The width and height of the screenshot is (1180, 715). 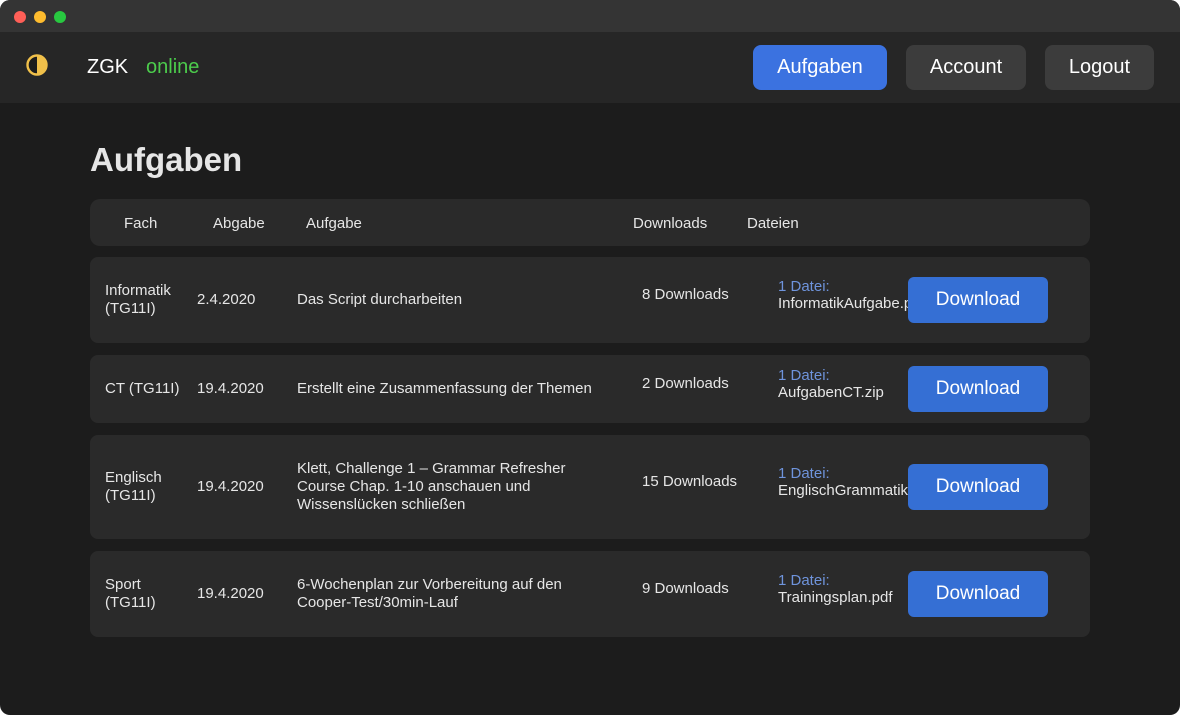 What do you see at coordinates (414, 486) in the screenshot?
I see `row-aufgabe-line: Course Chap. 1-10 anschauen und` at bounding box center [414, 486].